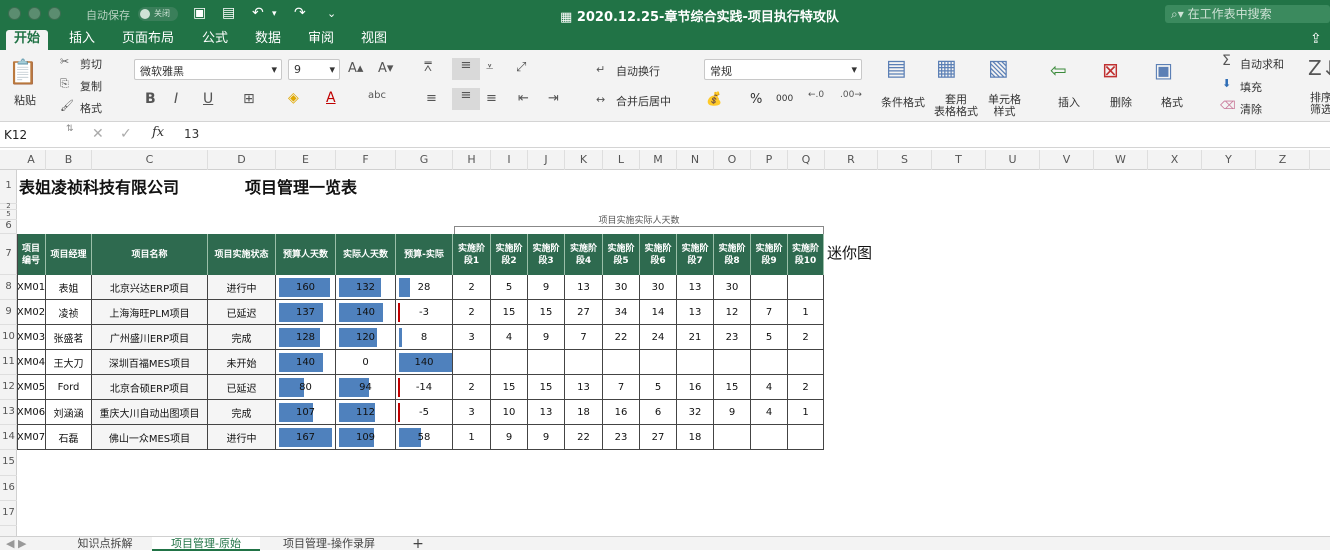 This screenshot has width=1330, height=551. Describe the element at coordinates (8, 387) in the screenshot. I see `row-header-12: 12` at that location.